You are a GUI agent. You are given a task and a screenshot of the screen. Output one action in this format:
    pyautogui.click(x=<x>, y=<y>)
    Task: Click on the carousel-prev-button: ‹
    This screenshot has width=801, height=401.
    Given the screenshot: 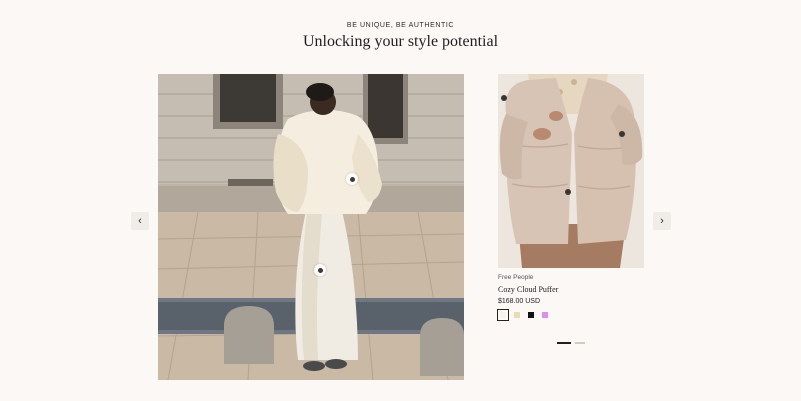 What is the action you would take?
    pyautogui.click(x=140, y=221)
    